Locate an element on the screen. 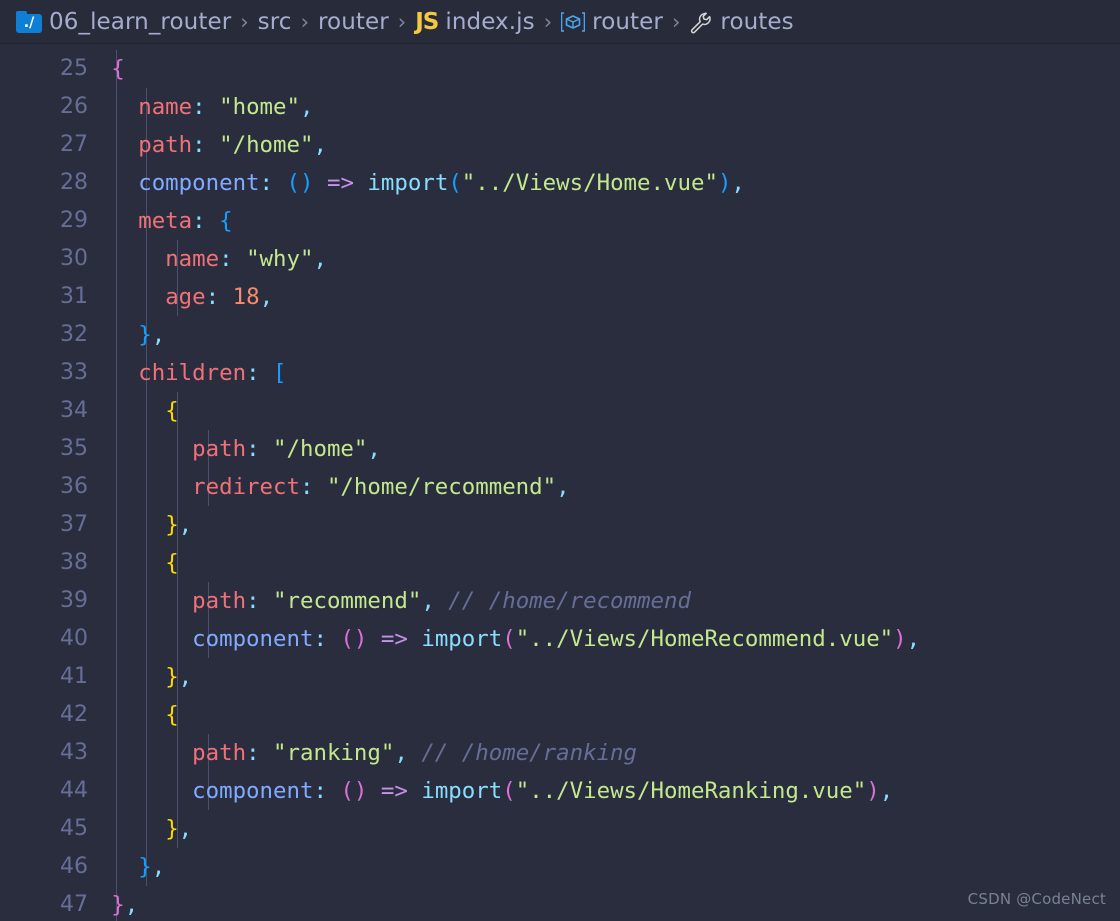 This screenshot has height=921, width=1120. code-line: age: 18, is located at coordinates (178, 297).